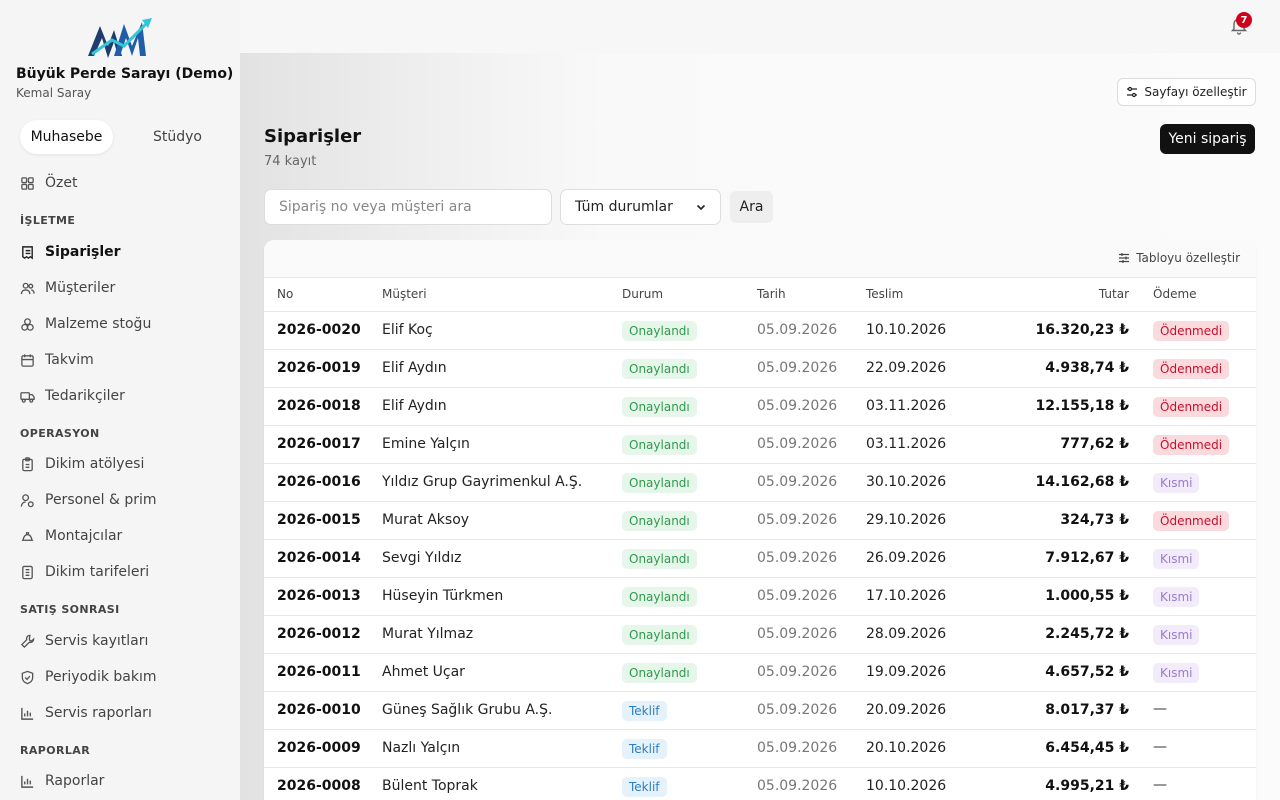 The image size is (1280, 800). Describe the element at coordinates (98, 324) in the screenshot. I see `sidebar-item-label: Malzeme stoğu` at that location.